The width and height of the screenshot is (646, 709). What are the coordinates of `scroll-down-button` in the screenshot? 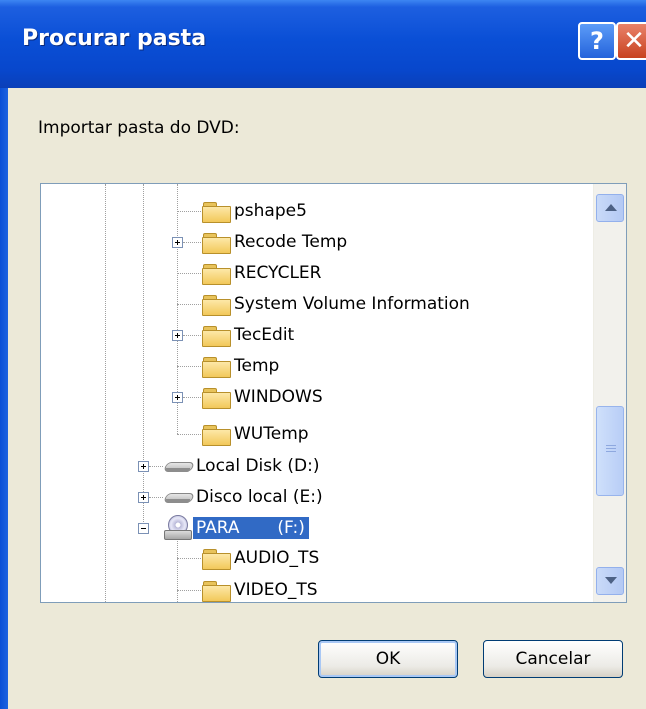 It's located at (610, 581).